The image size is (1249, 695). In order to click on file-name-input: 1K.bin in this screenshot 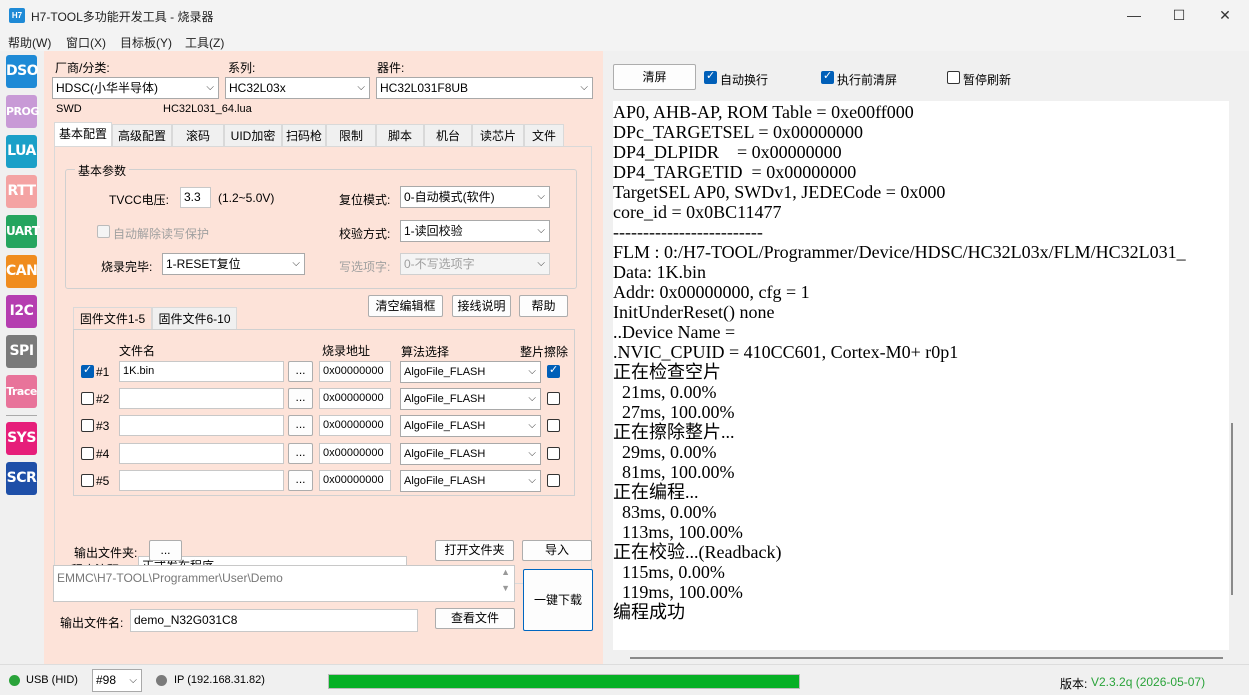, I will do `click(201, 371)`.